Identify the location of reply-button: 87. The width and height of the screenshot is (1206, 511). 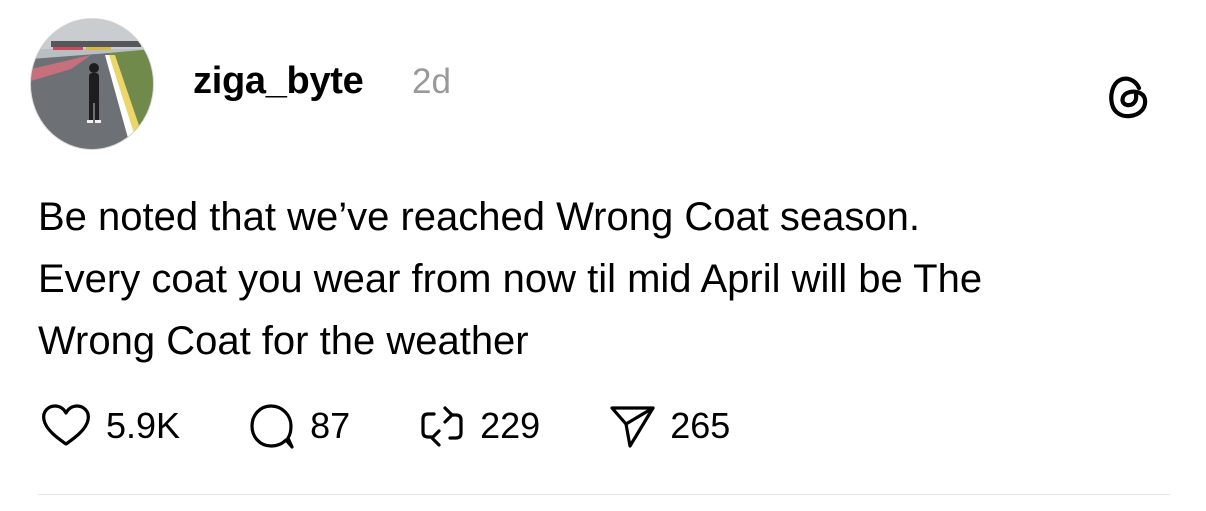
(298, 426).